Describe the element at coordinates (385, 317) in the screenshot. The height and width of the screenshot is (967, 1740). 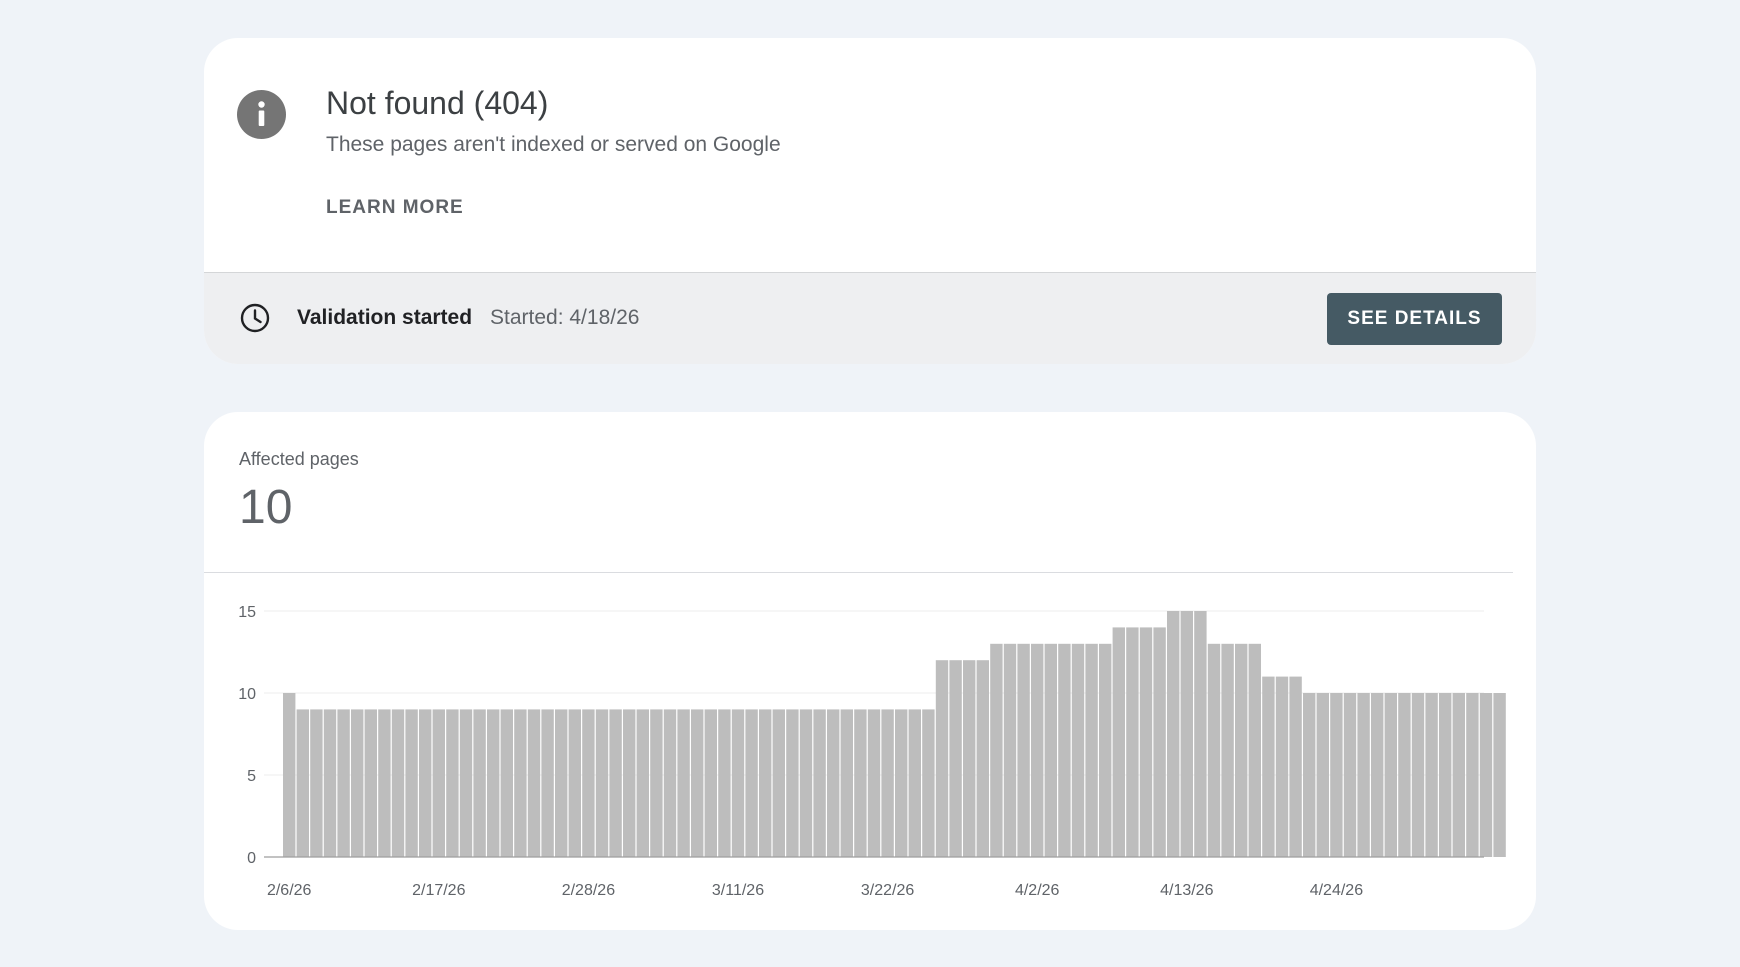
I see `validation-status: Validation started` at that location.